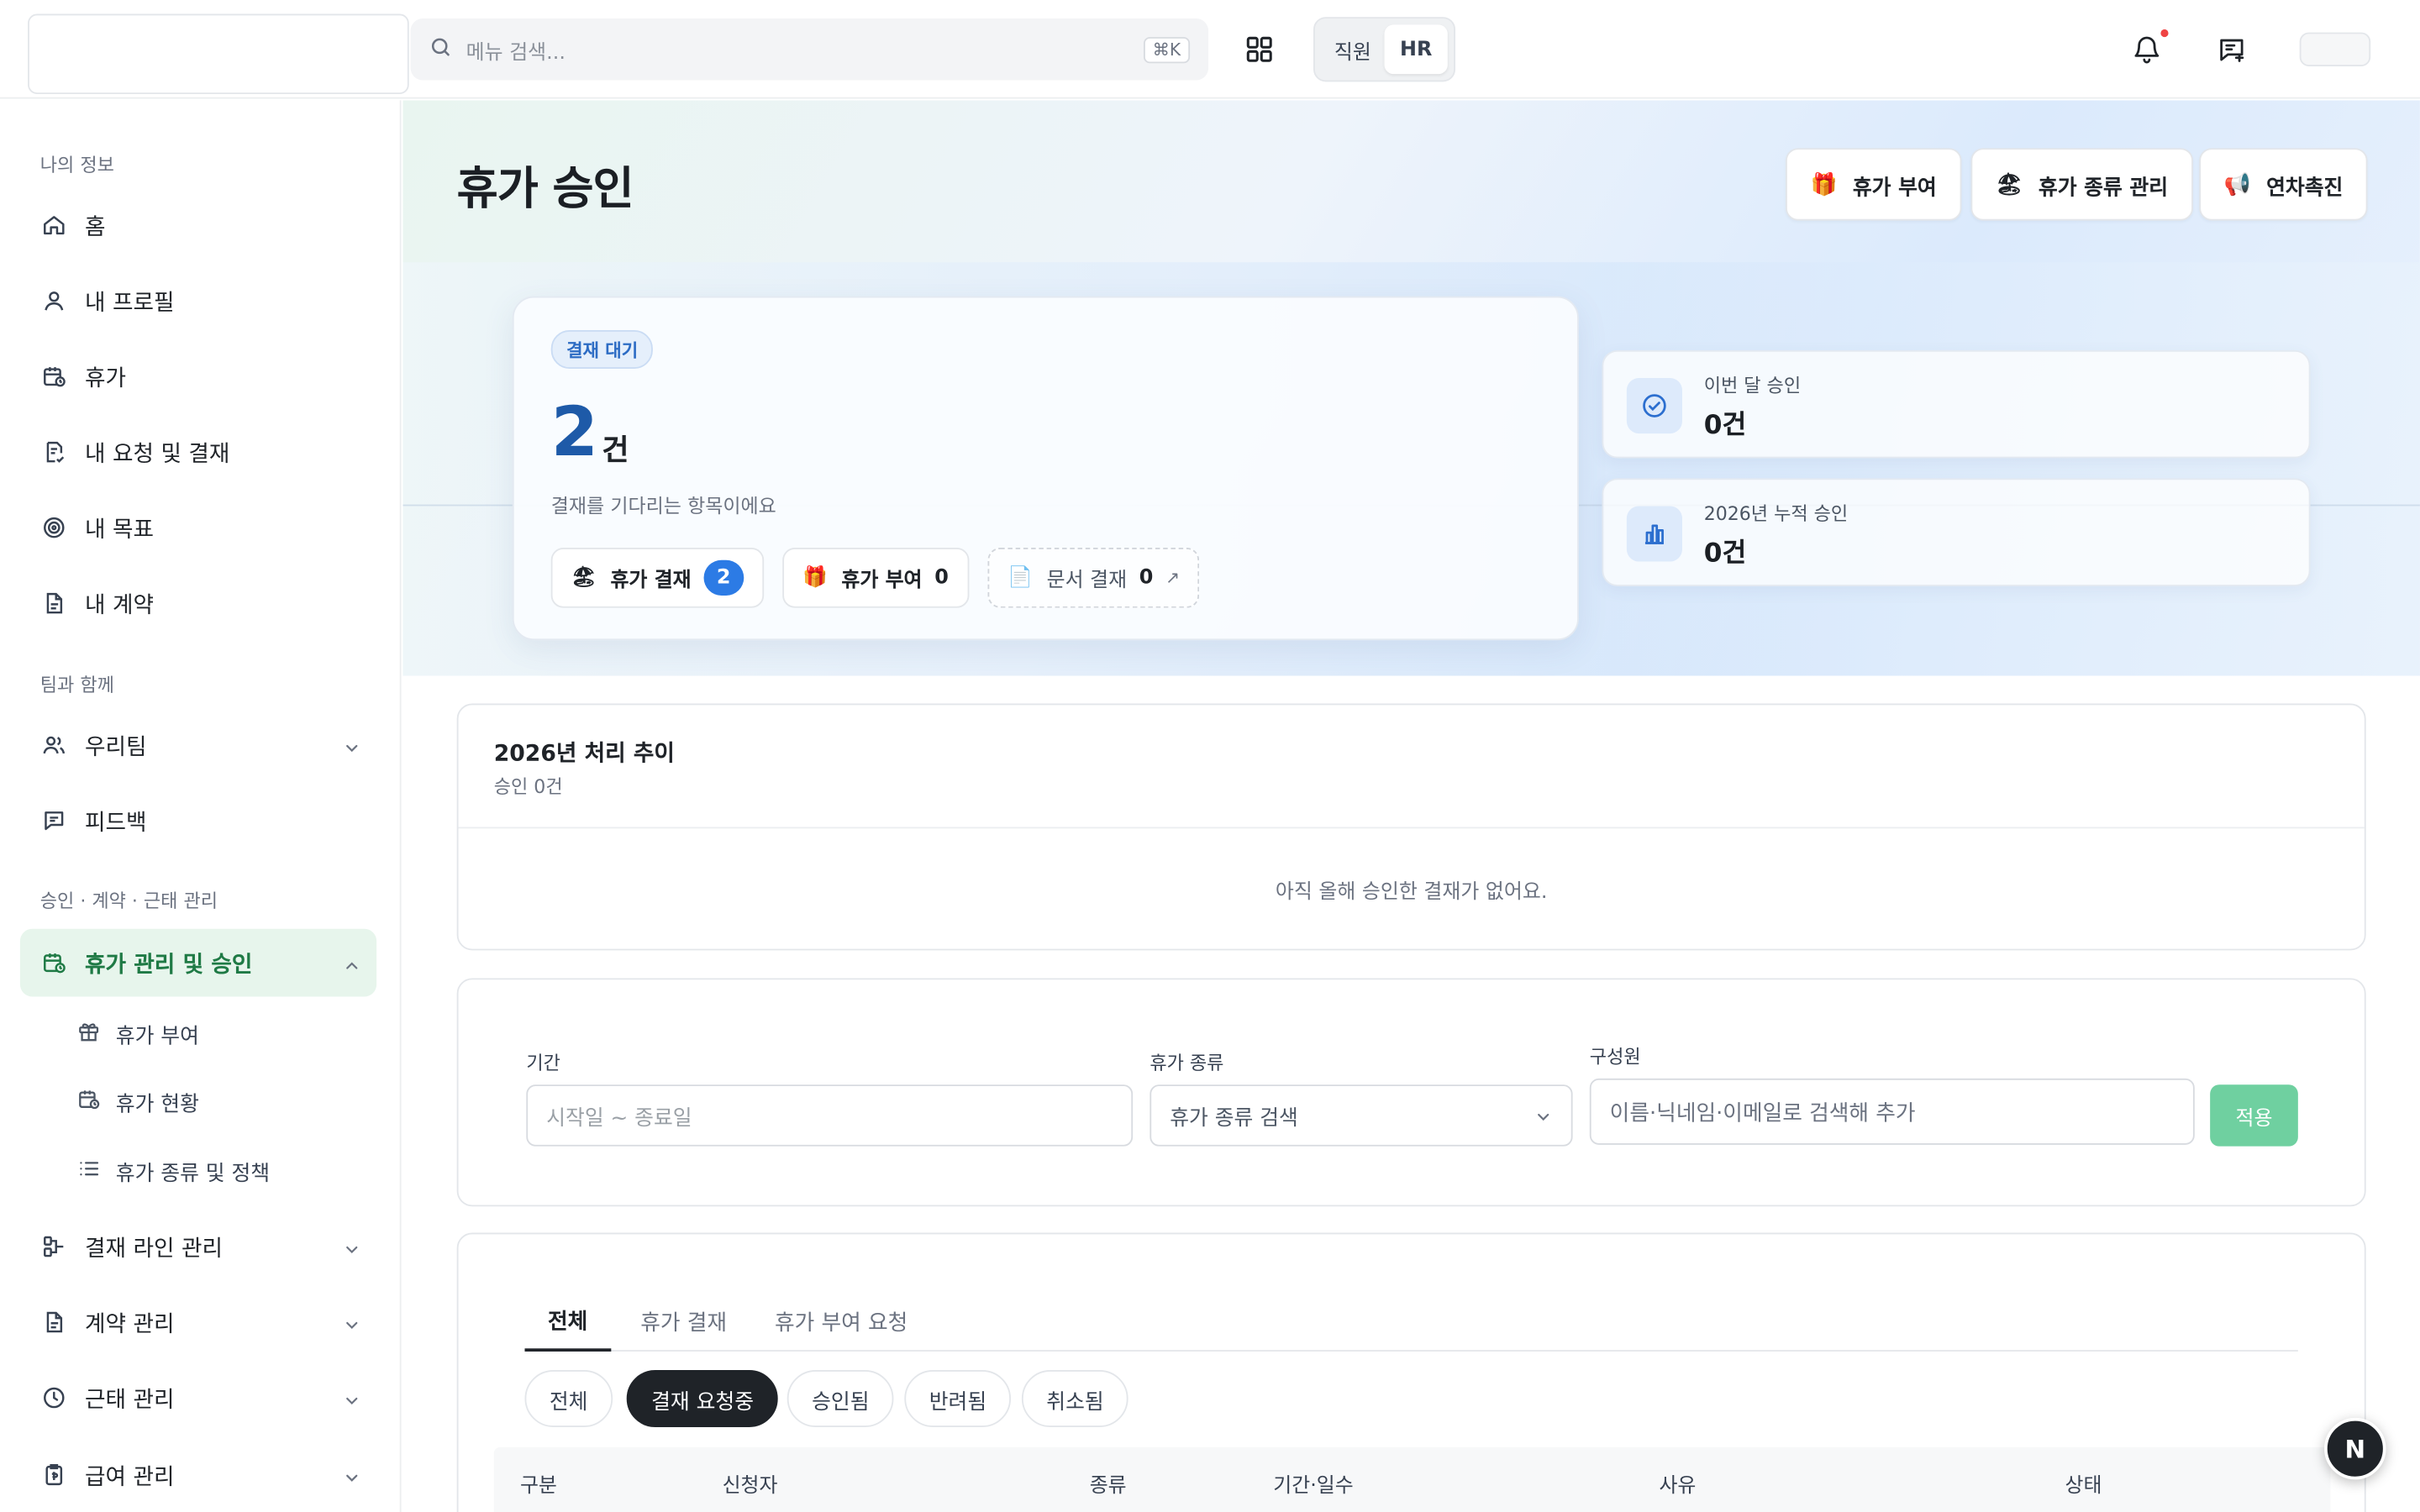 The image size is (2420, 1512). Describe the element at coordinates (130, 1400) in the screenshot. I see `sidebar-item-label: 근태 관리` at that location.